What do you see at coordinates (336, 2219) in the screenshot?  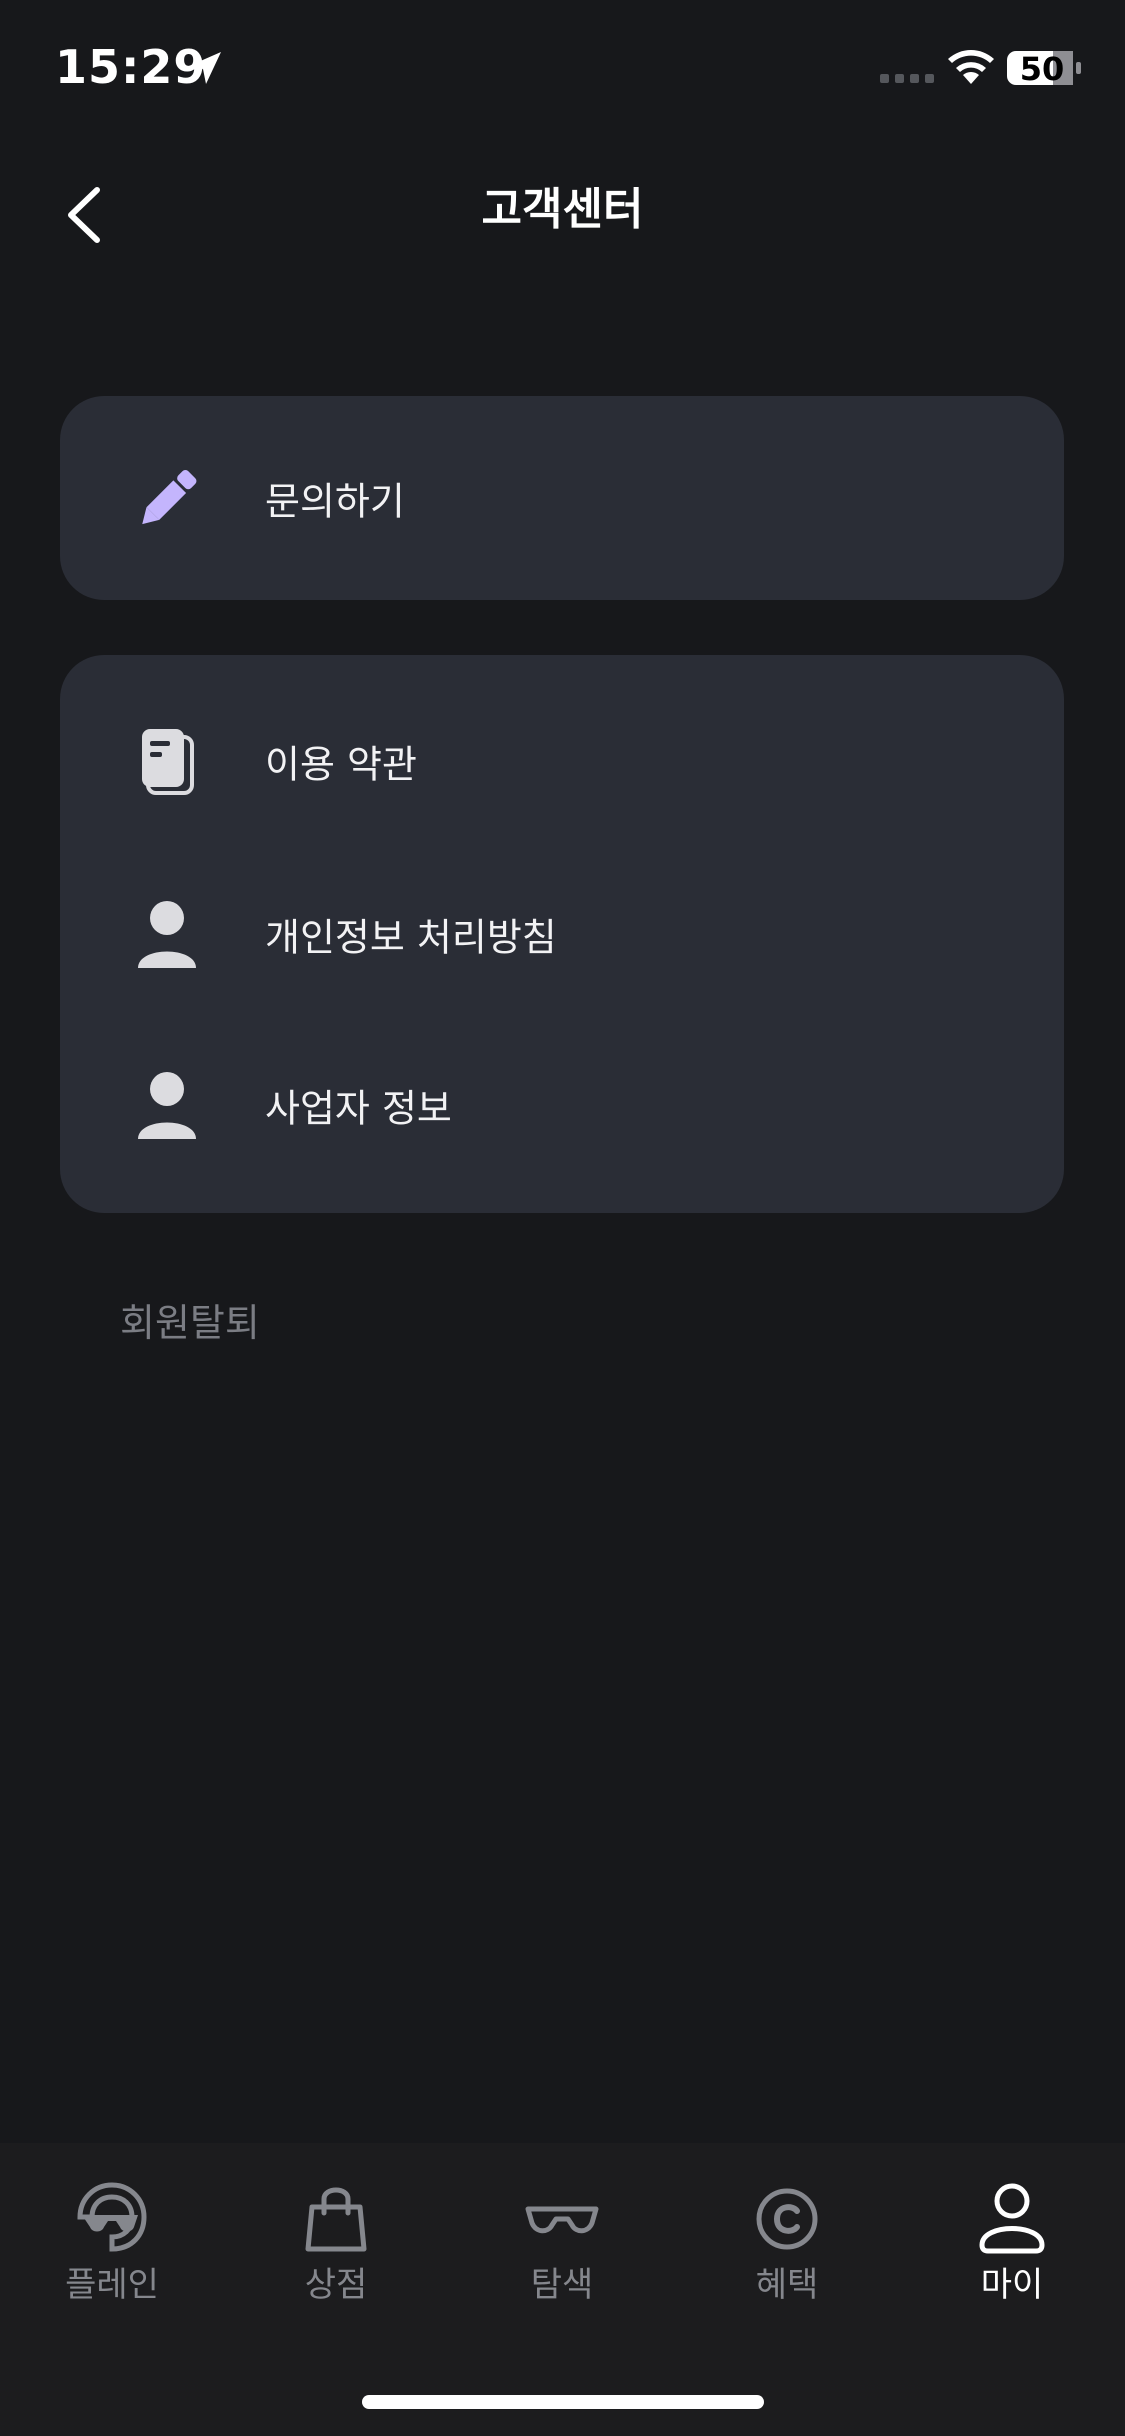 I see `shopping-bag-icon` at bounding box center [336, 2219].